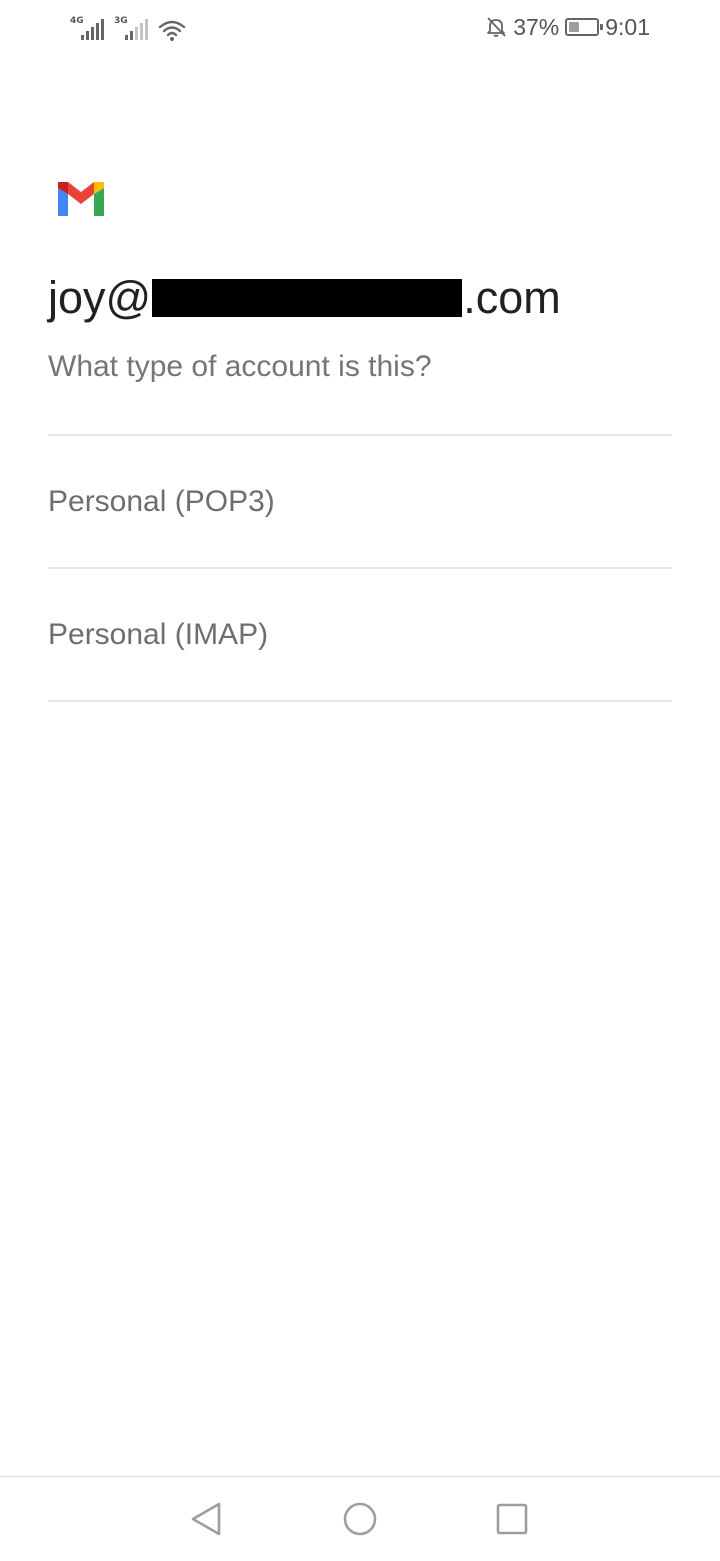 This screenshot has height=1561, width=720. I want to click on bell-off-icon, so click(496, 27).